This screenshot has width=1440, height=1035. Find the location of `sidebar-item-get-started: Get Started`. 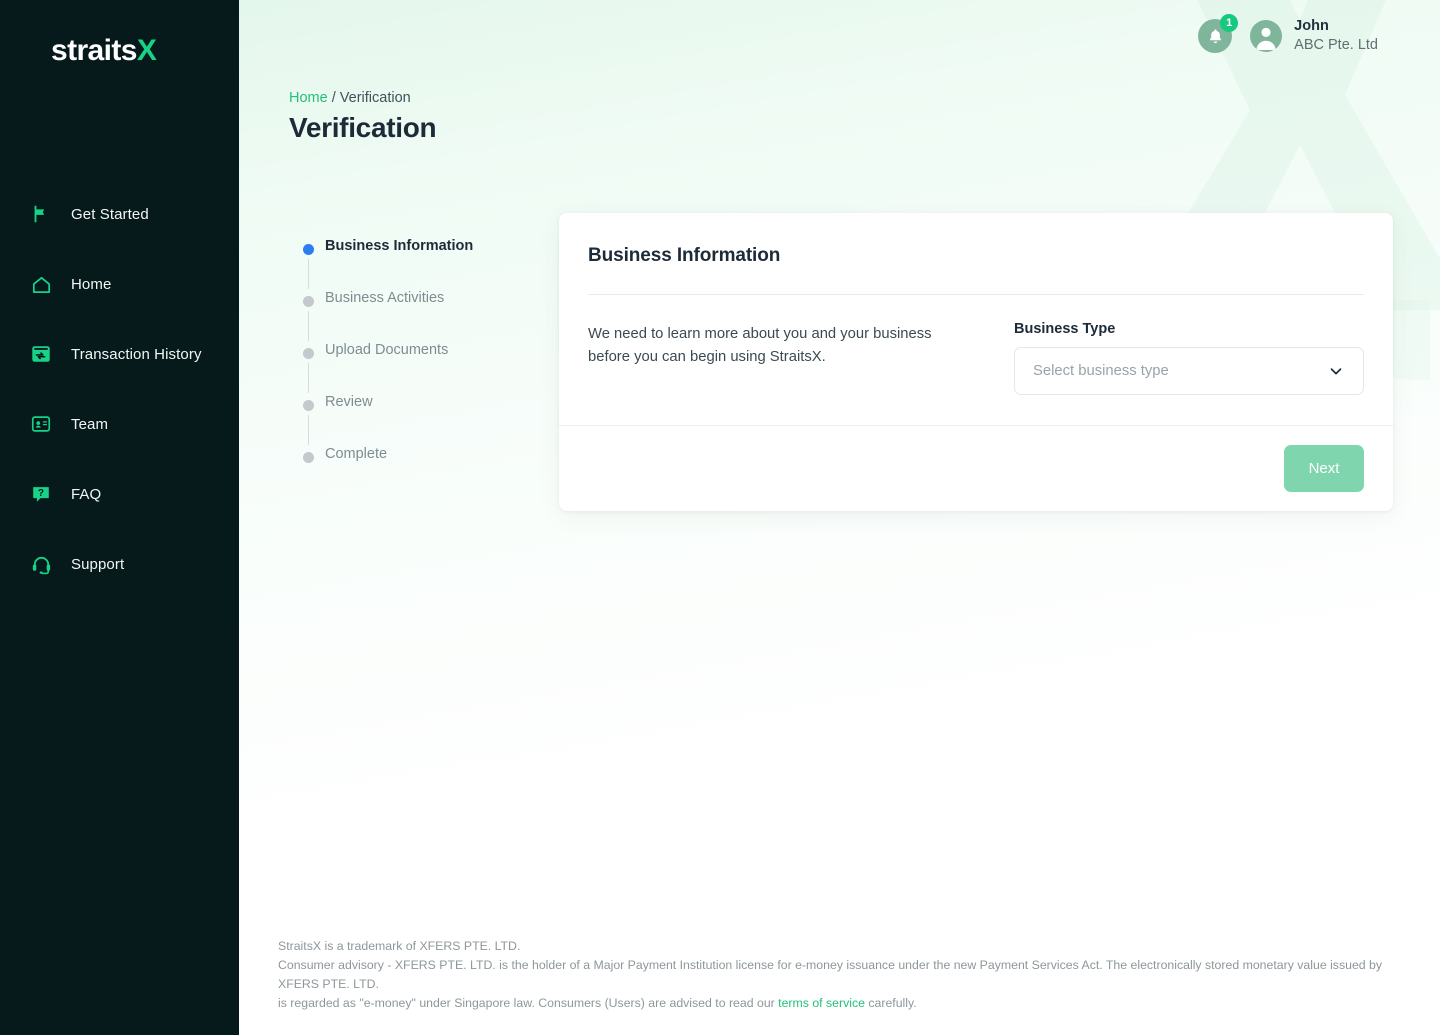

sidebar-item-get-started: Get Started is located at coordinates (119, 214).